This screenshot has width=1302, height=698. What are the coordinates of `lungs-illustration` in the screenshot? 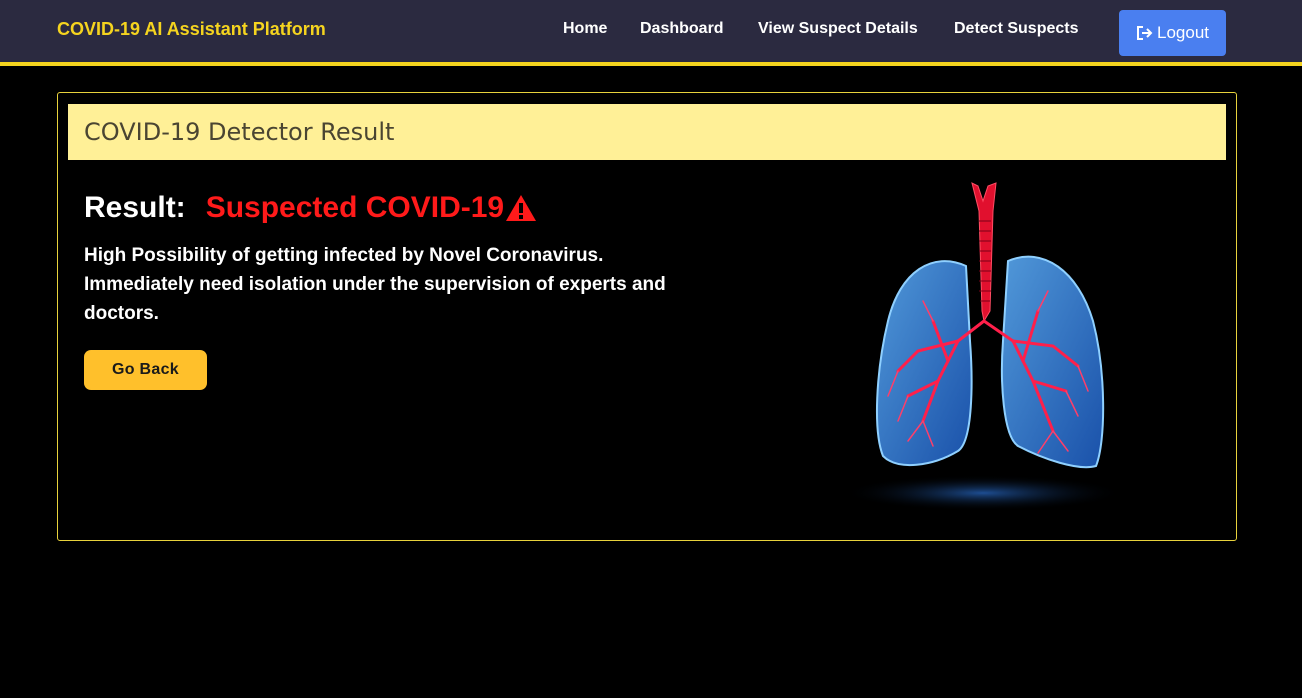 It's located at (983, 351).